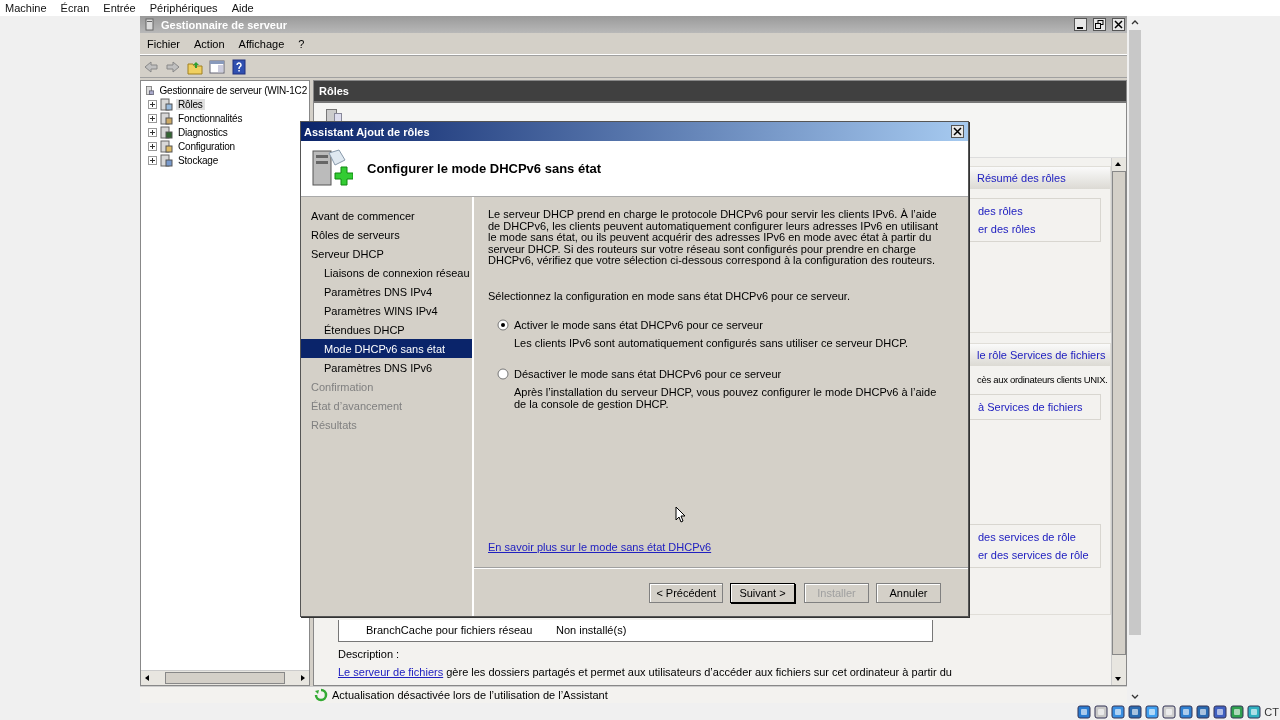  What do you see at coordinates (369, 654) in the screenshot?
I see `description-label: Description :` at bounding box center [369, 654].